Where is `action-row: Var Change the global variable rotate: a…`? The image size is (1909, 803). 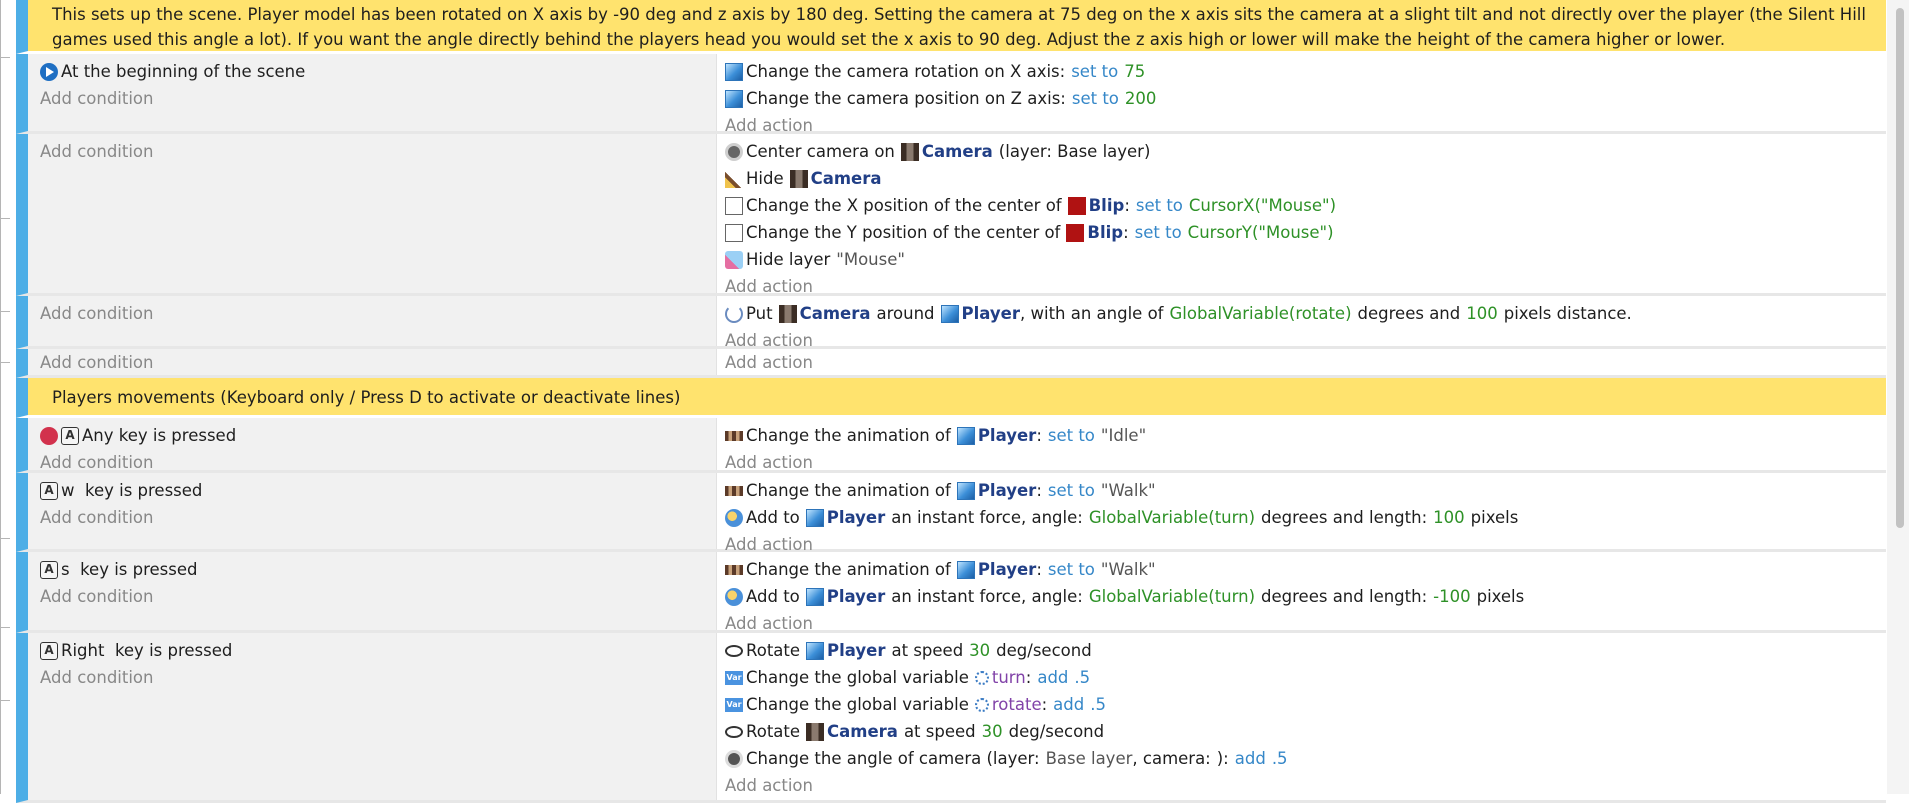 action-row: Var Change the global variable rotate: a… is located at coordinates (1305, 704).